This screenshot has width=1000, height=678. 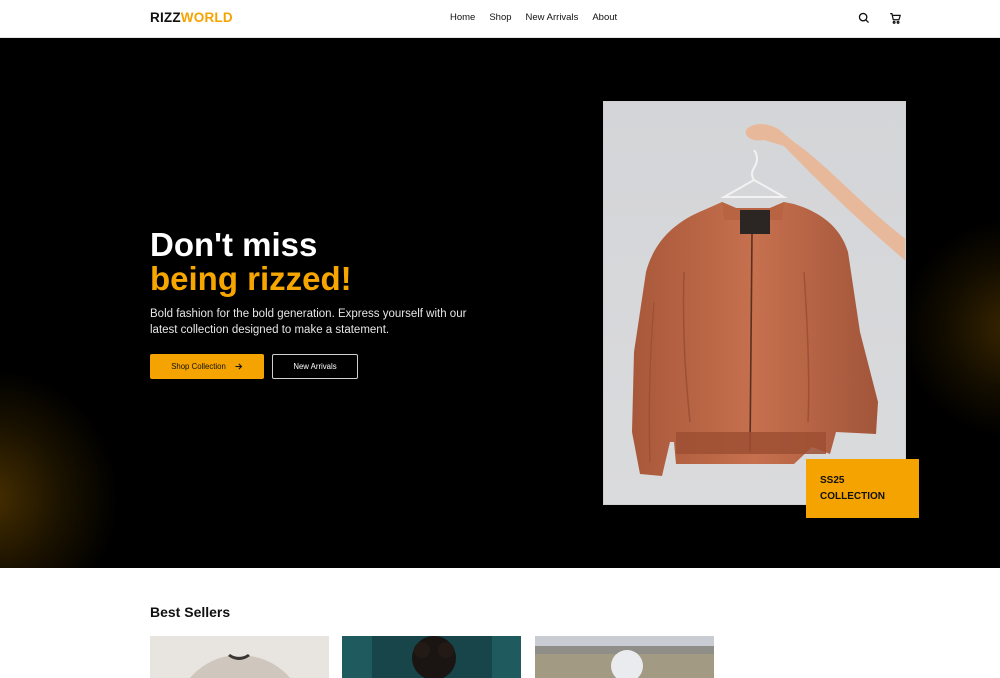 What do you see at coordinates (950, 328) in the screenshot?
I see `hero-glow-right` at bounding box center [950, 328].